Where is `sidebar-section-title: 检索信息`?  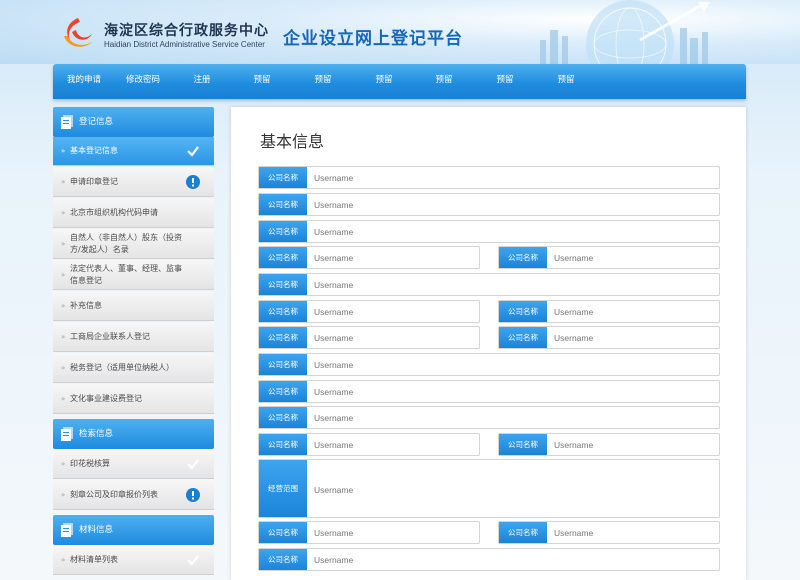
sidebar-section-title: 检索信息 is located at coordinates (96, 434).